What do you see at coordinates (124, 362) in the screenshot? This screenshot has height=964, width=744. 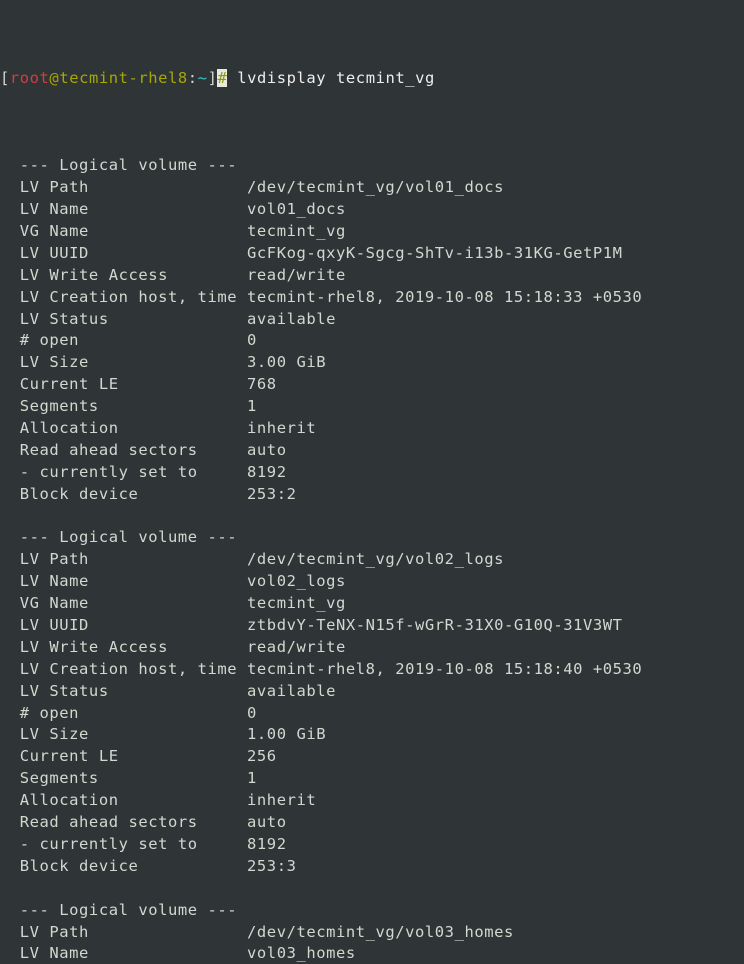 I see `output-row-label: LV Size` at bounding box center [124, 362].